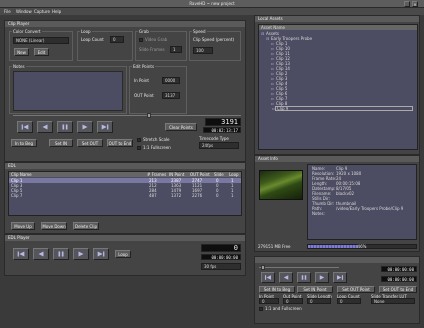 The width and height of the screenshot is (424, 328). I want to click on col-clip-name: Clip Name, so click(71, 174).